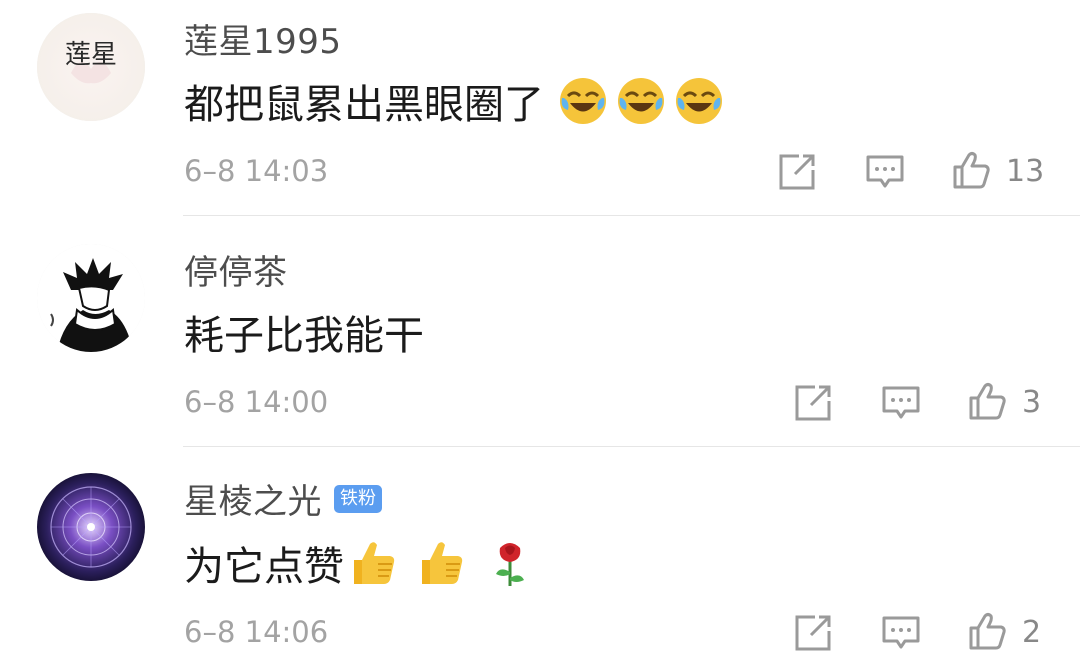  I want to click on username: 莲星1995, so click(263, 38).